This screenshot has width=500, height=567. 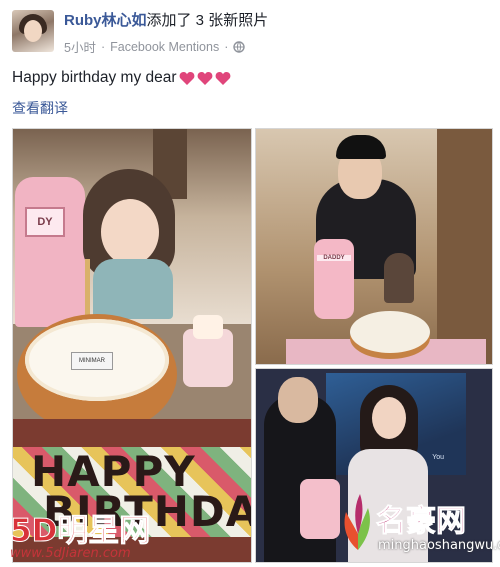 I want to click on see-translation-link: 查看翻译, so click(x=40, y=108).